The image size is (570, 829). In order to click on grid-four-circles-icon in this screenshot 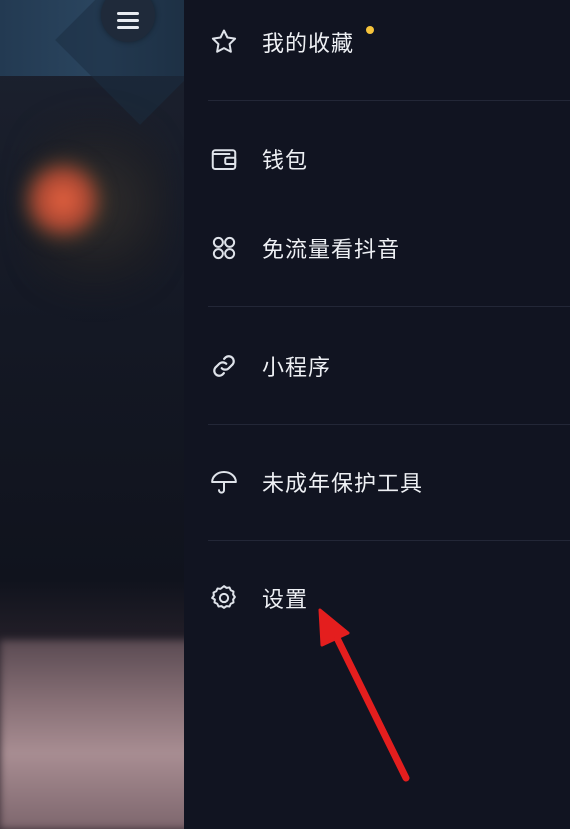, I will do `click(224, 248)`.